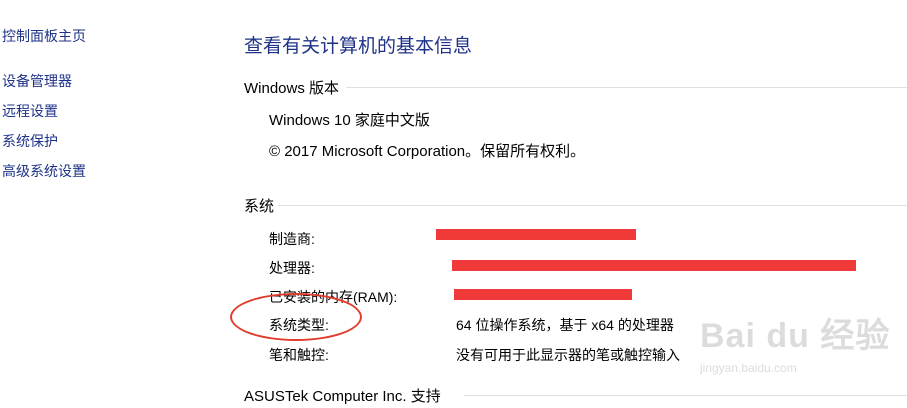 The image size is (907, 408). I want to click on system-type-value: 64 位操作系统，基于 x64 的处理器, so click(565, 325).